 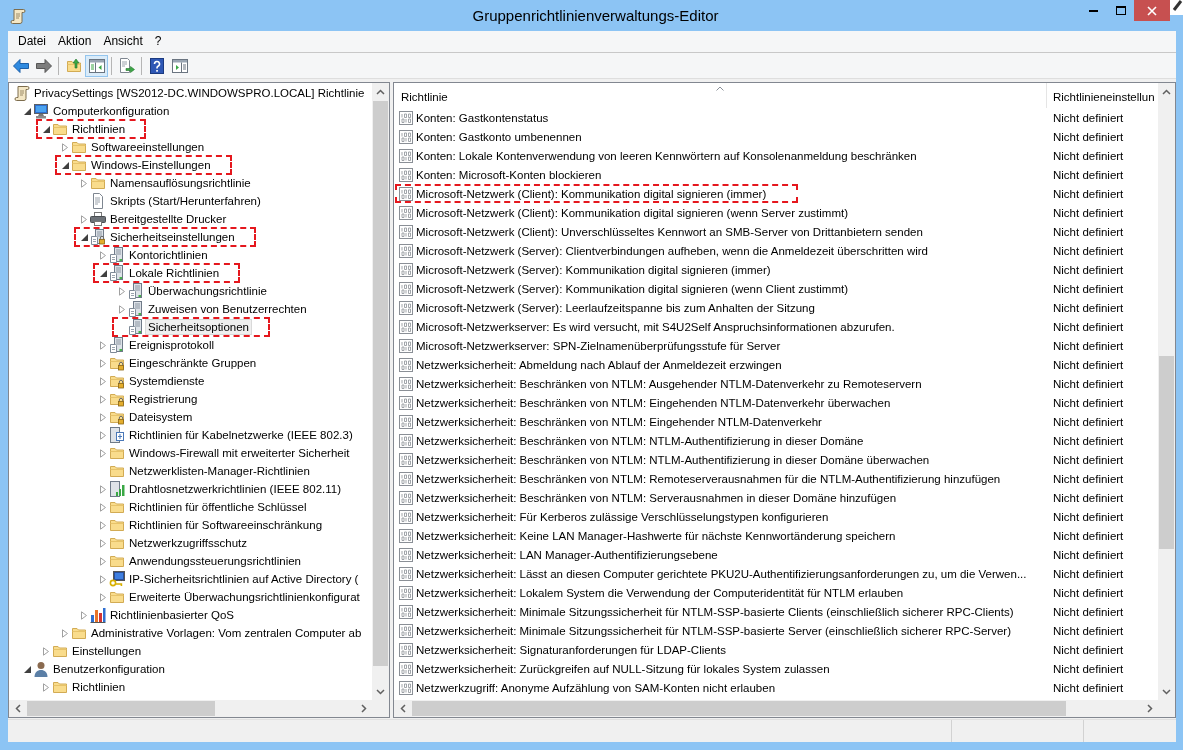 I want to click on policy-name: Microsoft-Netzwerk (Server): Leerlaufzeitspanne bis zum Anhalten der Sitzung, so click(x=615, y=307).